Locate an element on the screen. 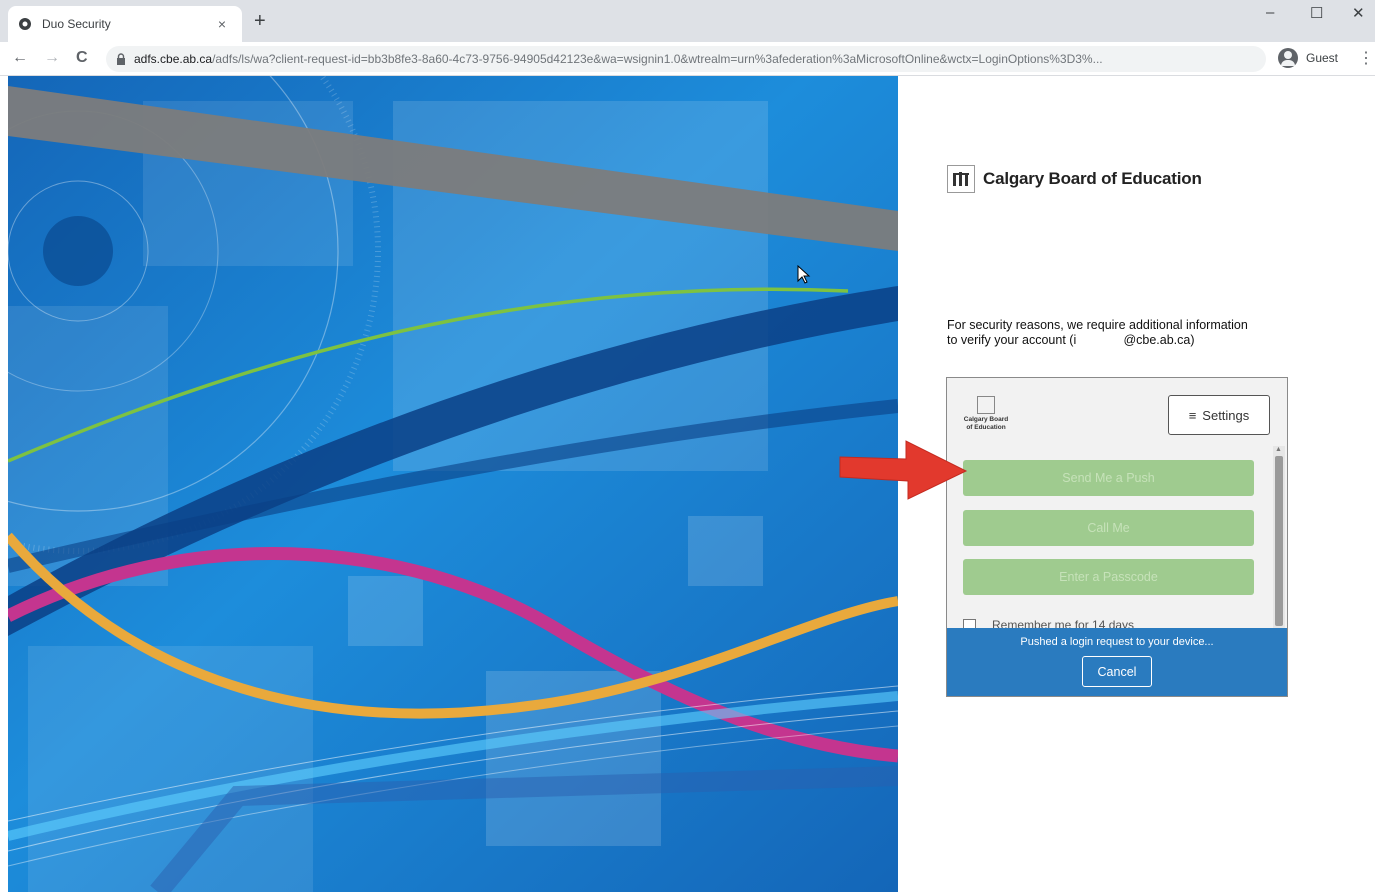  account-mask: i is located at coordinates (1075, 340).